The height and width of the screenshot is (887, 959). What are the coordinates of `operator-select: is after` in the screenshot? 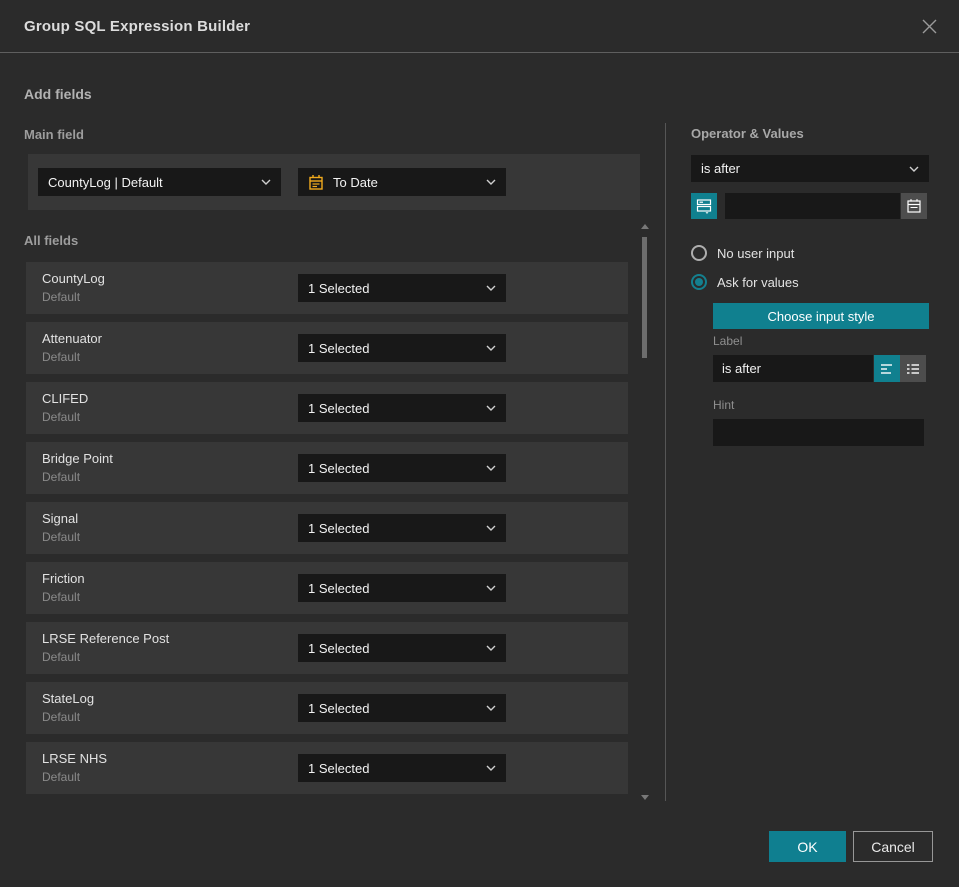 It's located at (810, 168).